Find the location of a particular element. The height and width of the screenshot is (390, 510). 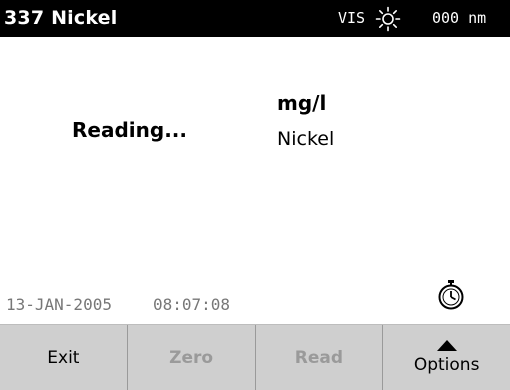

options-button: Options is located at coordinates (446, 357).